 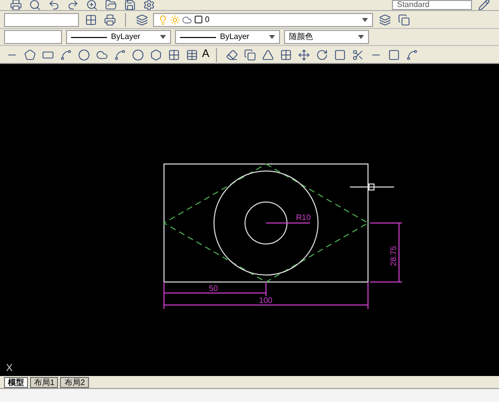 What do you see at coordinates (286, 54) in the screenshot?
I see `array-icon` at bounding box center [286, 54].